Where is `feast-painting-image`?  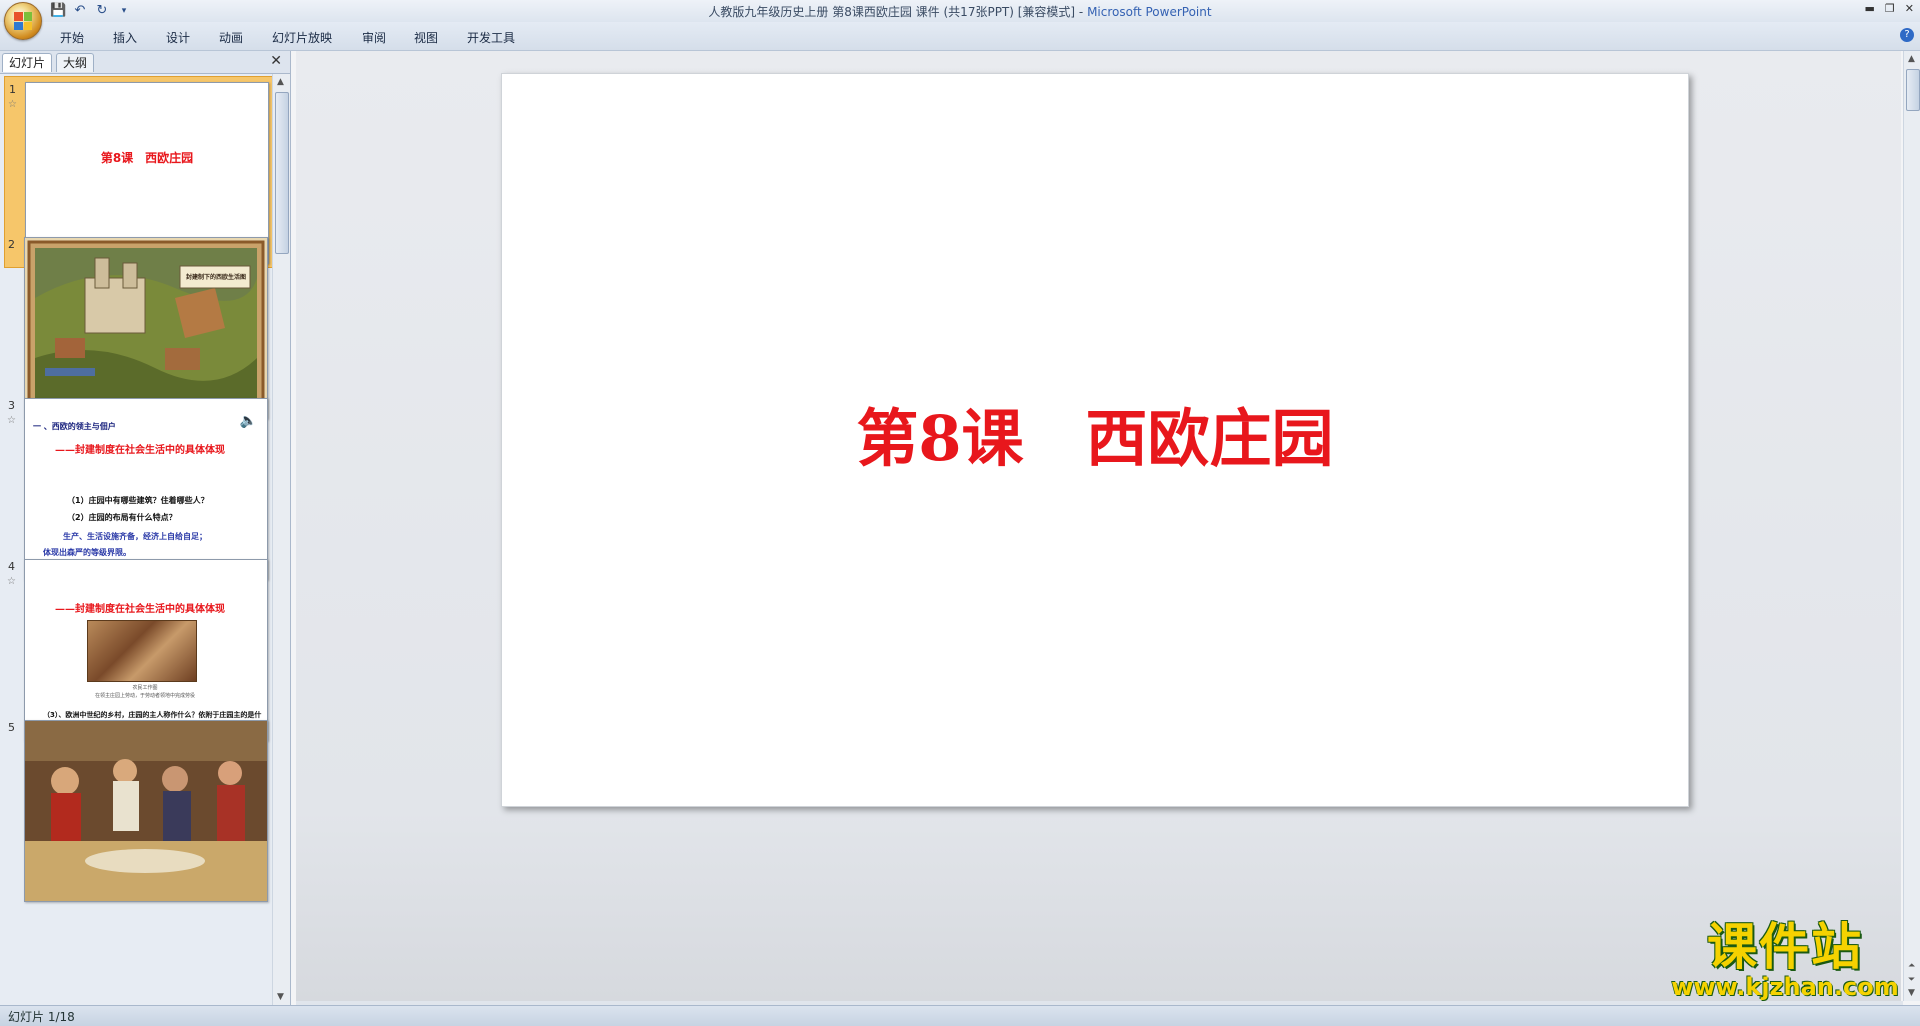
feast-painting-image is located at coordinates (146, 811).